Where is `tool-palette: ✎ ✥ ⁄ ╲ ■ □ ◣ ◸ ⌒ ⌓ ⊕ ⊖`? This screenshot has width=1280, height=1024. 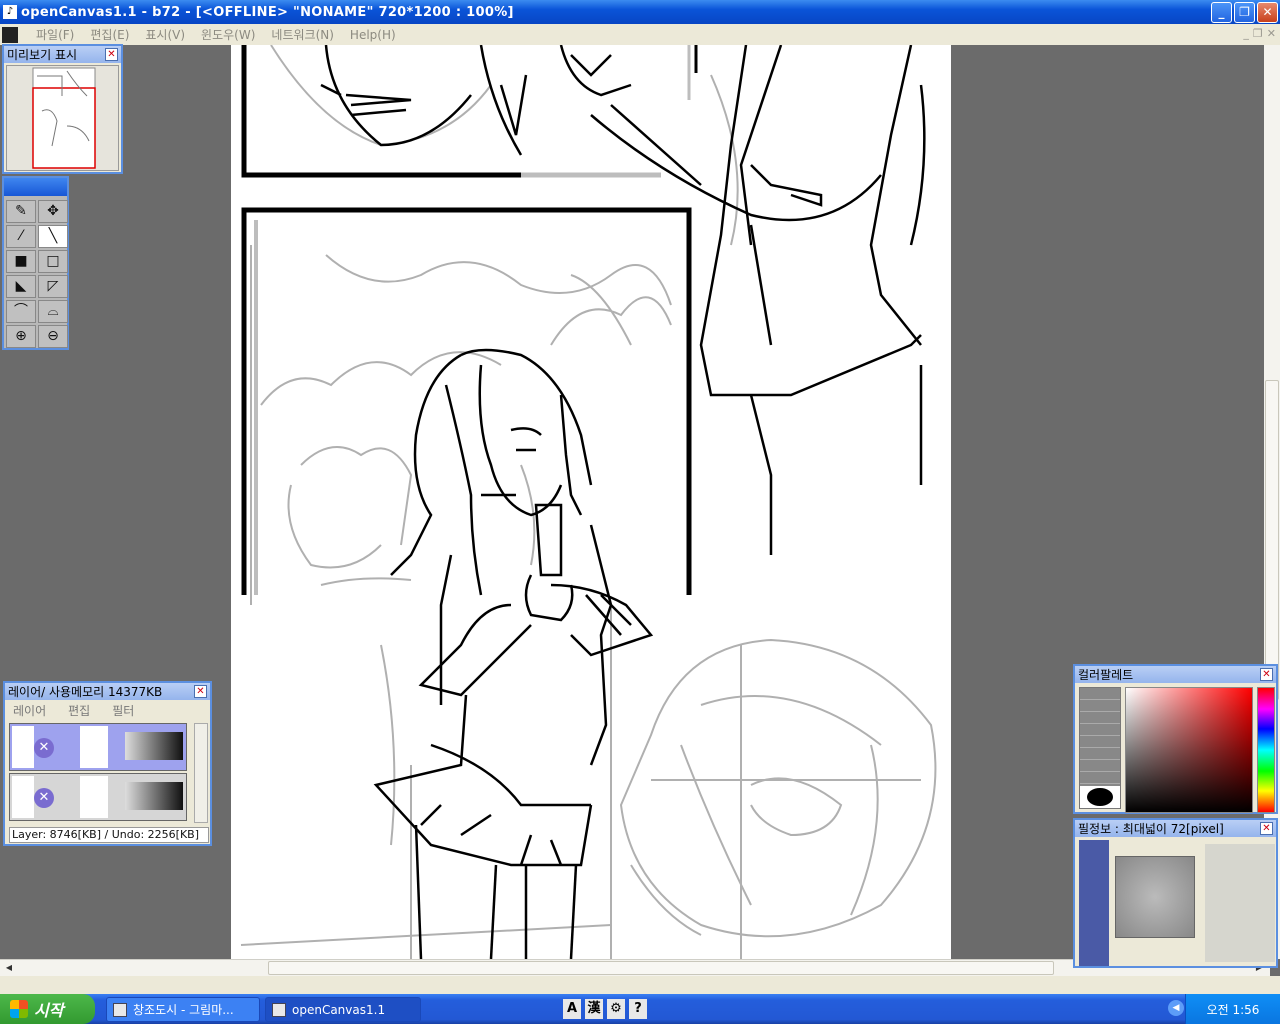
tool-palette: ✎ ✥ ⁄ ╲ ■ □ ◣ ◸ ⌒ ⌓ ⊕ ⊖ is located at coordinates (35, 263).